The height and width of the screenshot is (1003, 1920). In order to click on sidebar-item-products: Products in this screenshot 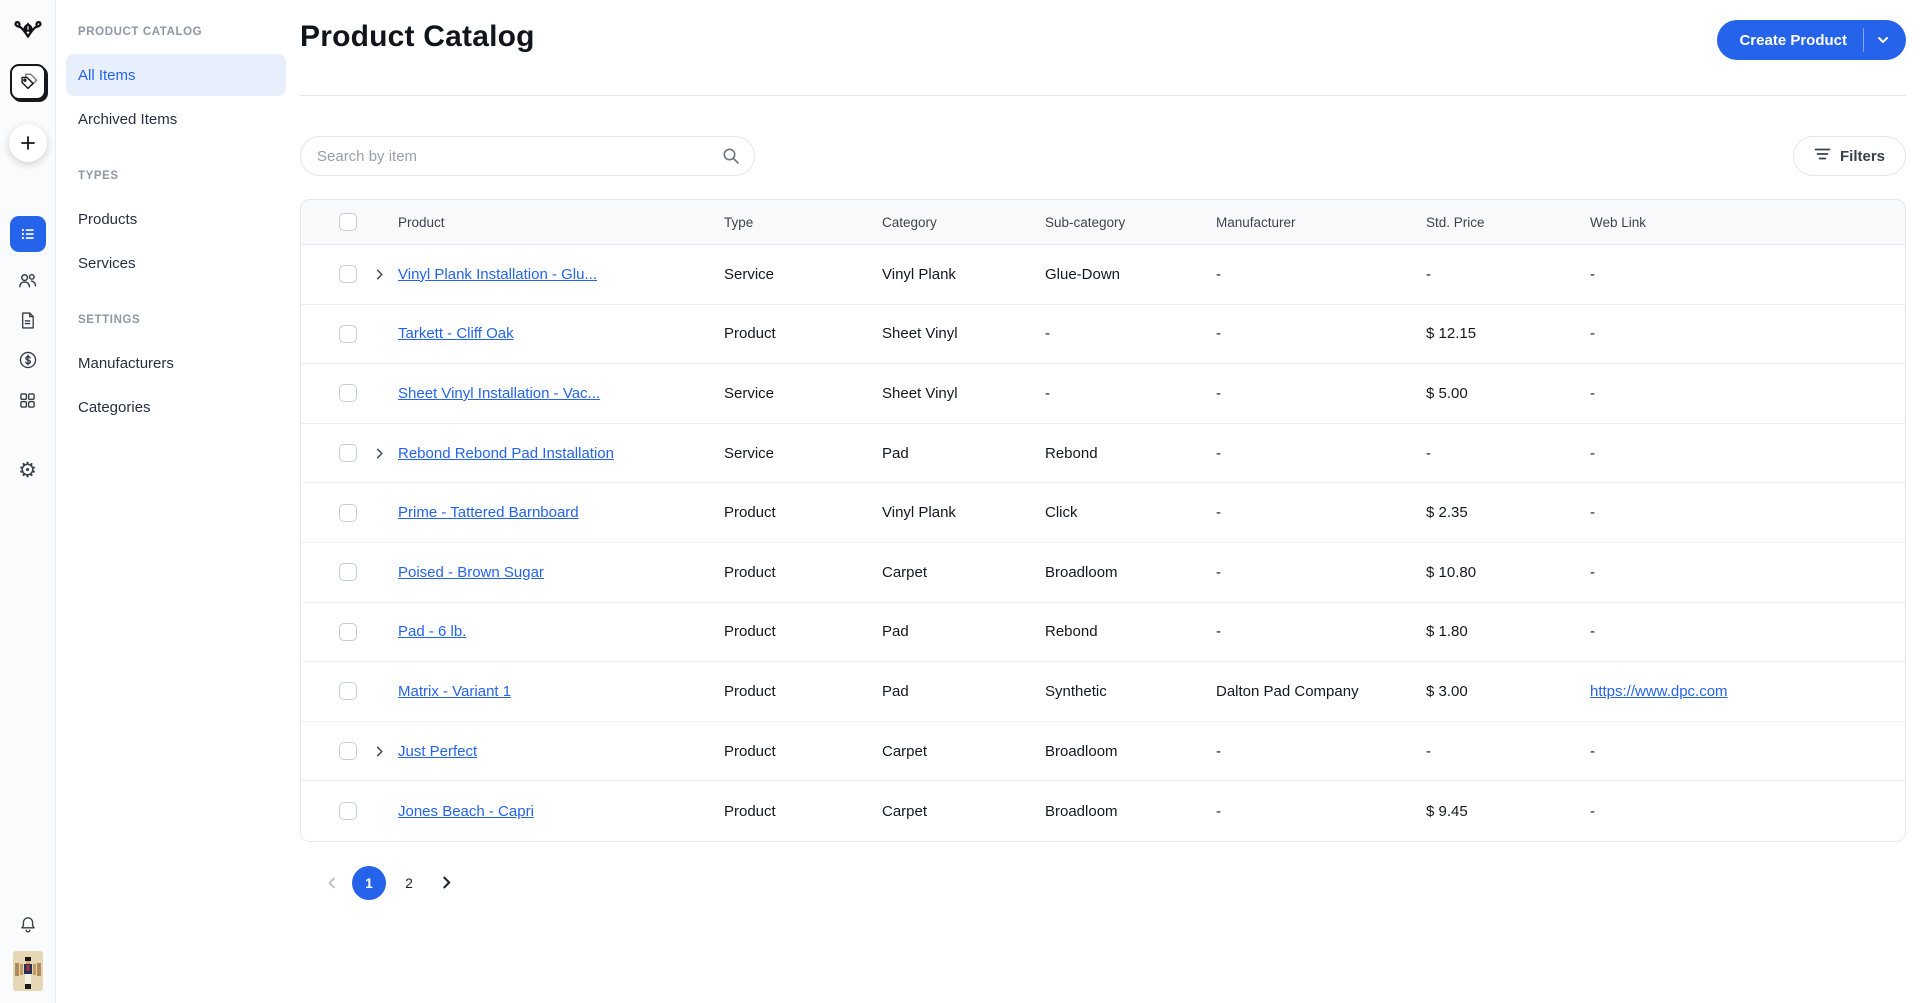, I will do `click(176, 219)`.